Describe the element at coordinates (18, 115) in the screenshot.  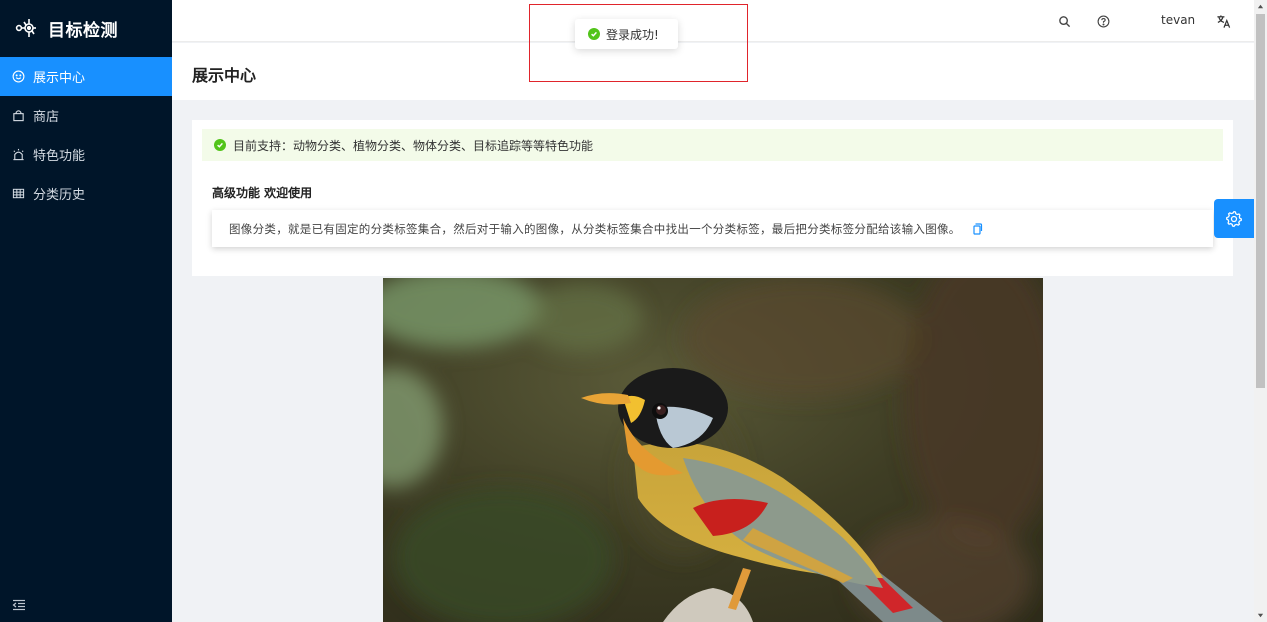
I see `shopping-bag-icon` at that location.